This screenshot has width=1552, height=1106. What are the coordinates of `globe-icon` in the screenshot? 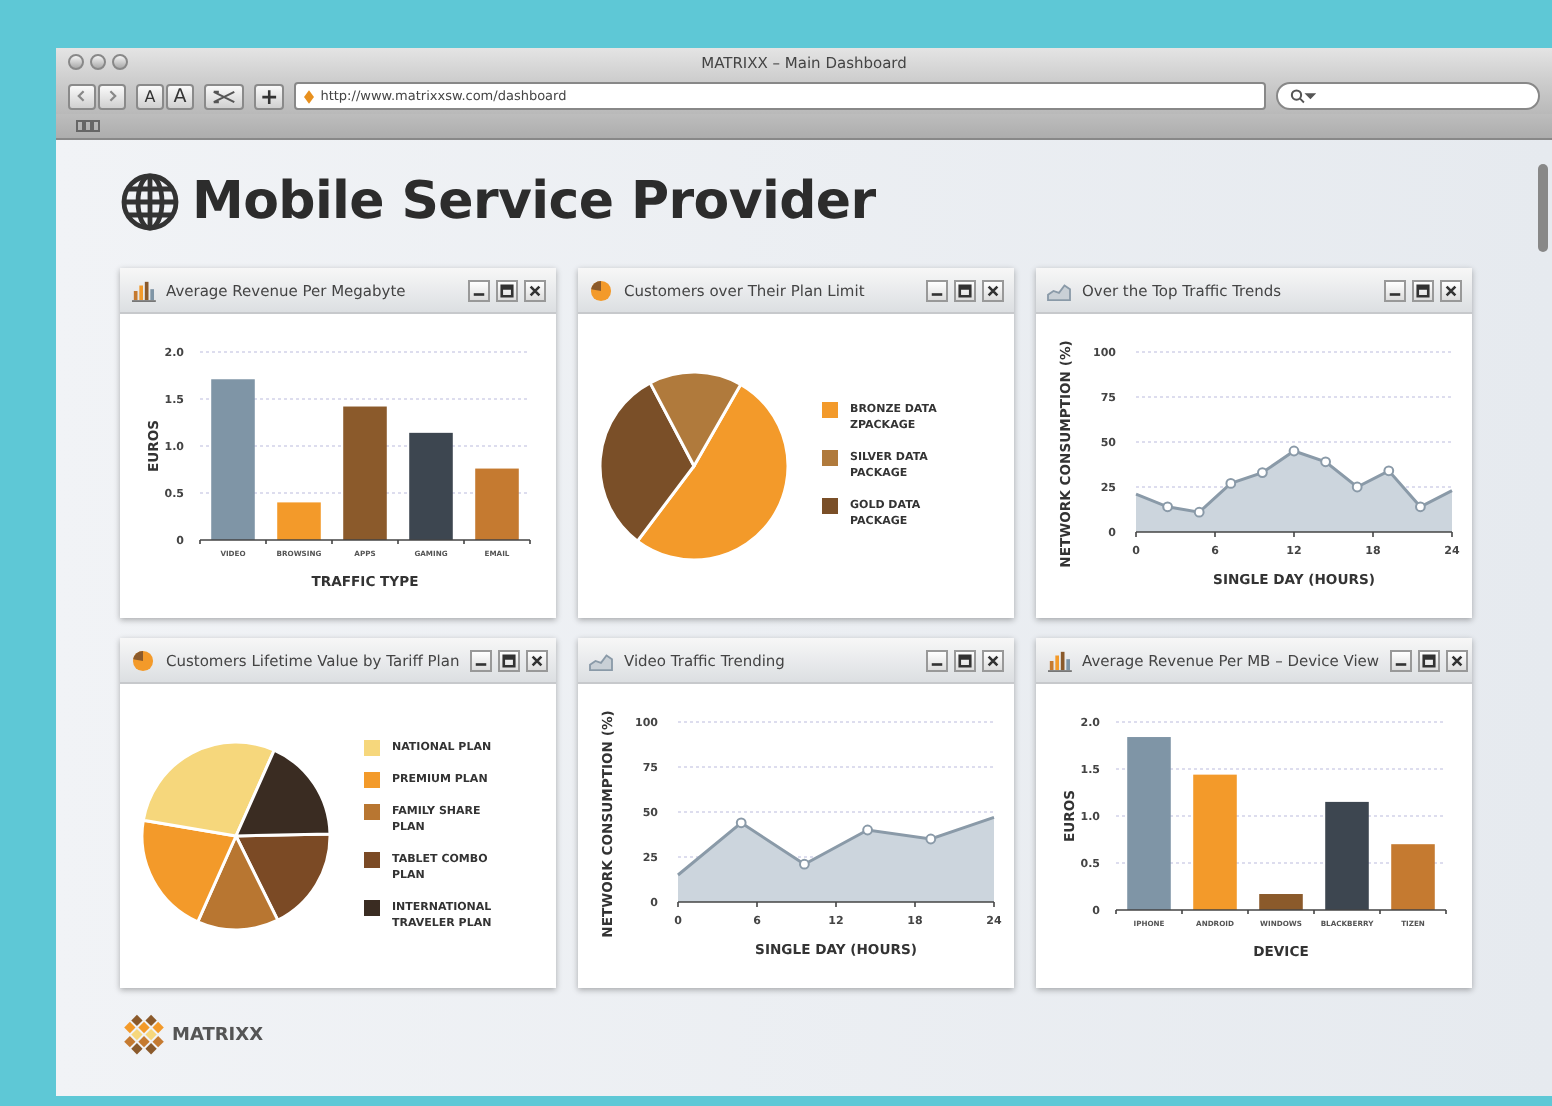 It's located at (150, 202).